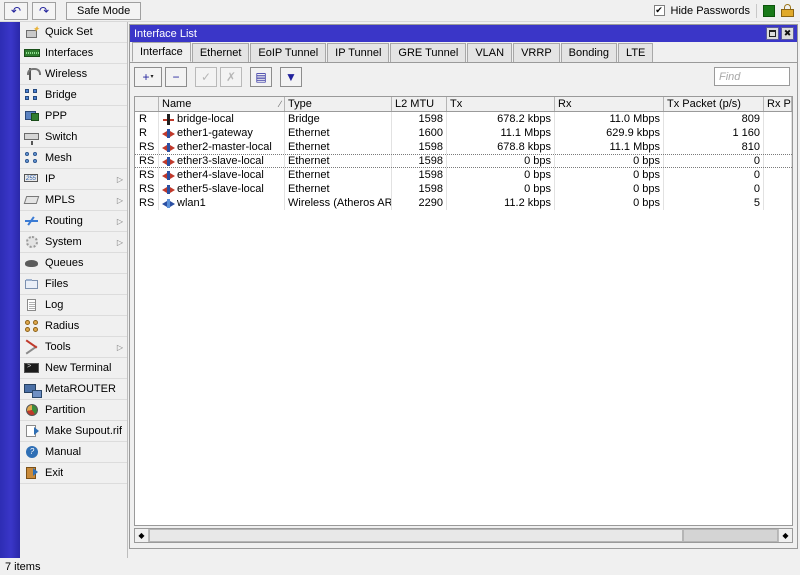  What do you see at coordinates (73, 431) in the screenshot?
I see `menu-item-make-supout-rif: Make Supout.rif` at bounding box center [73, 431].